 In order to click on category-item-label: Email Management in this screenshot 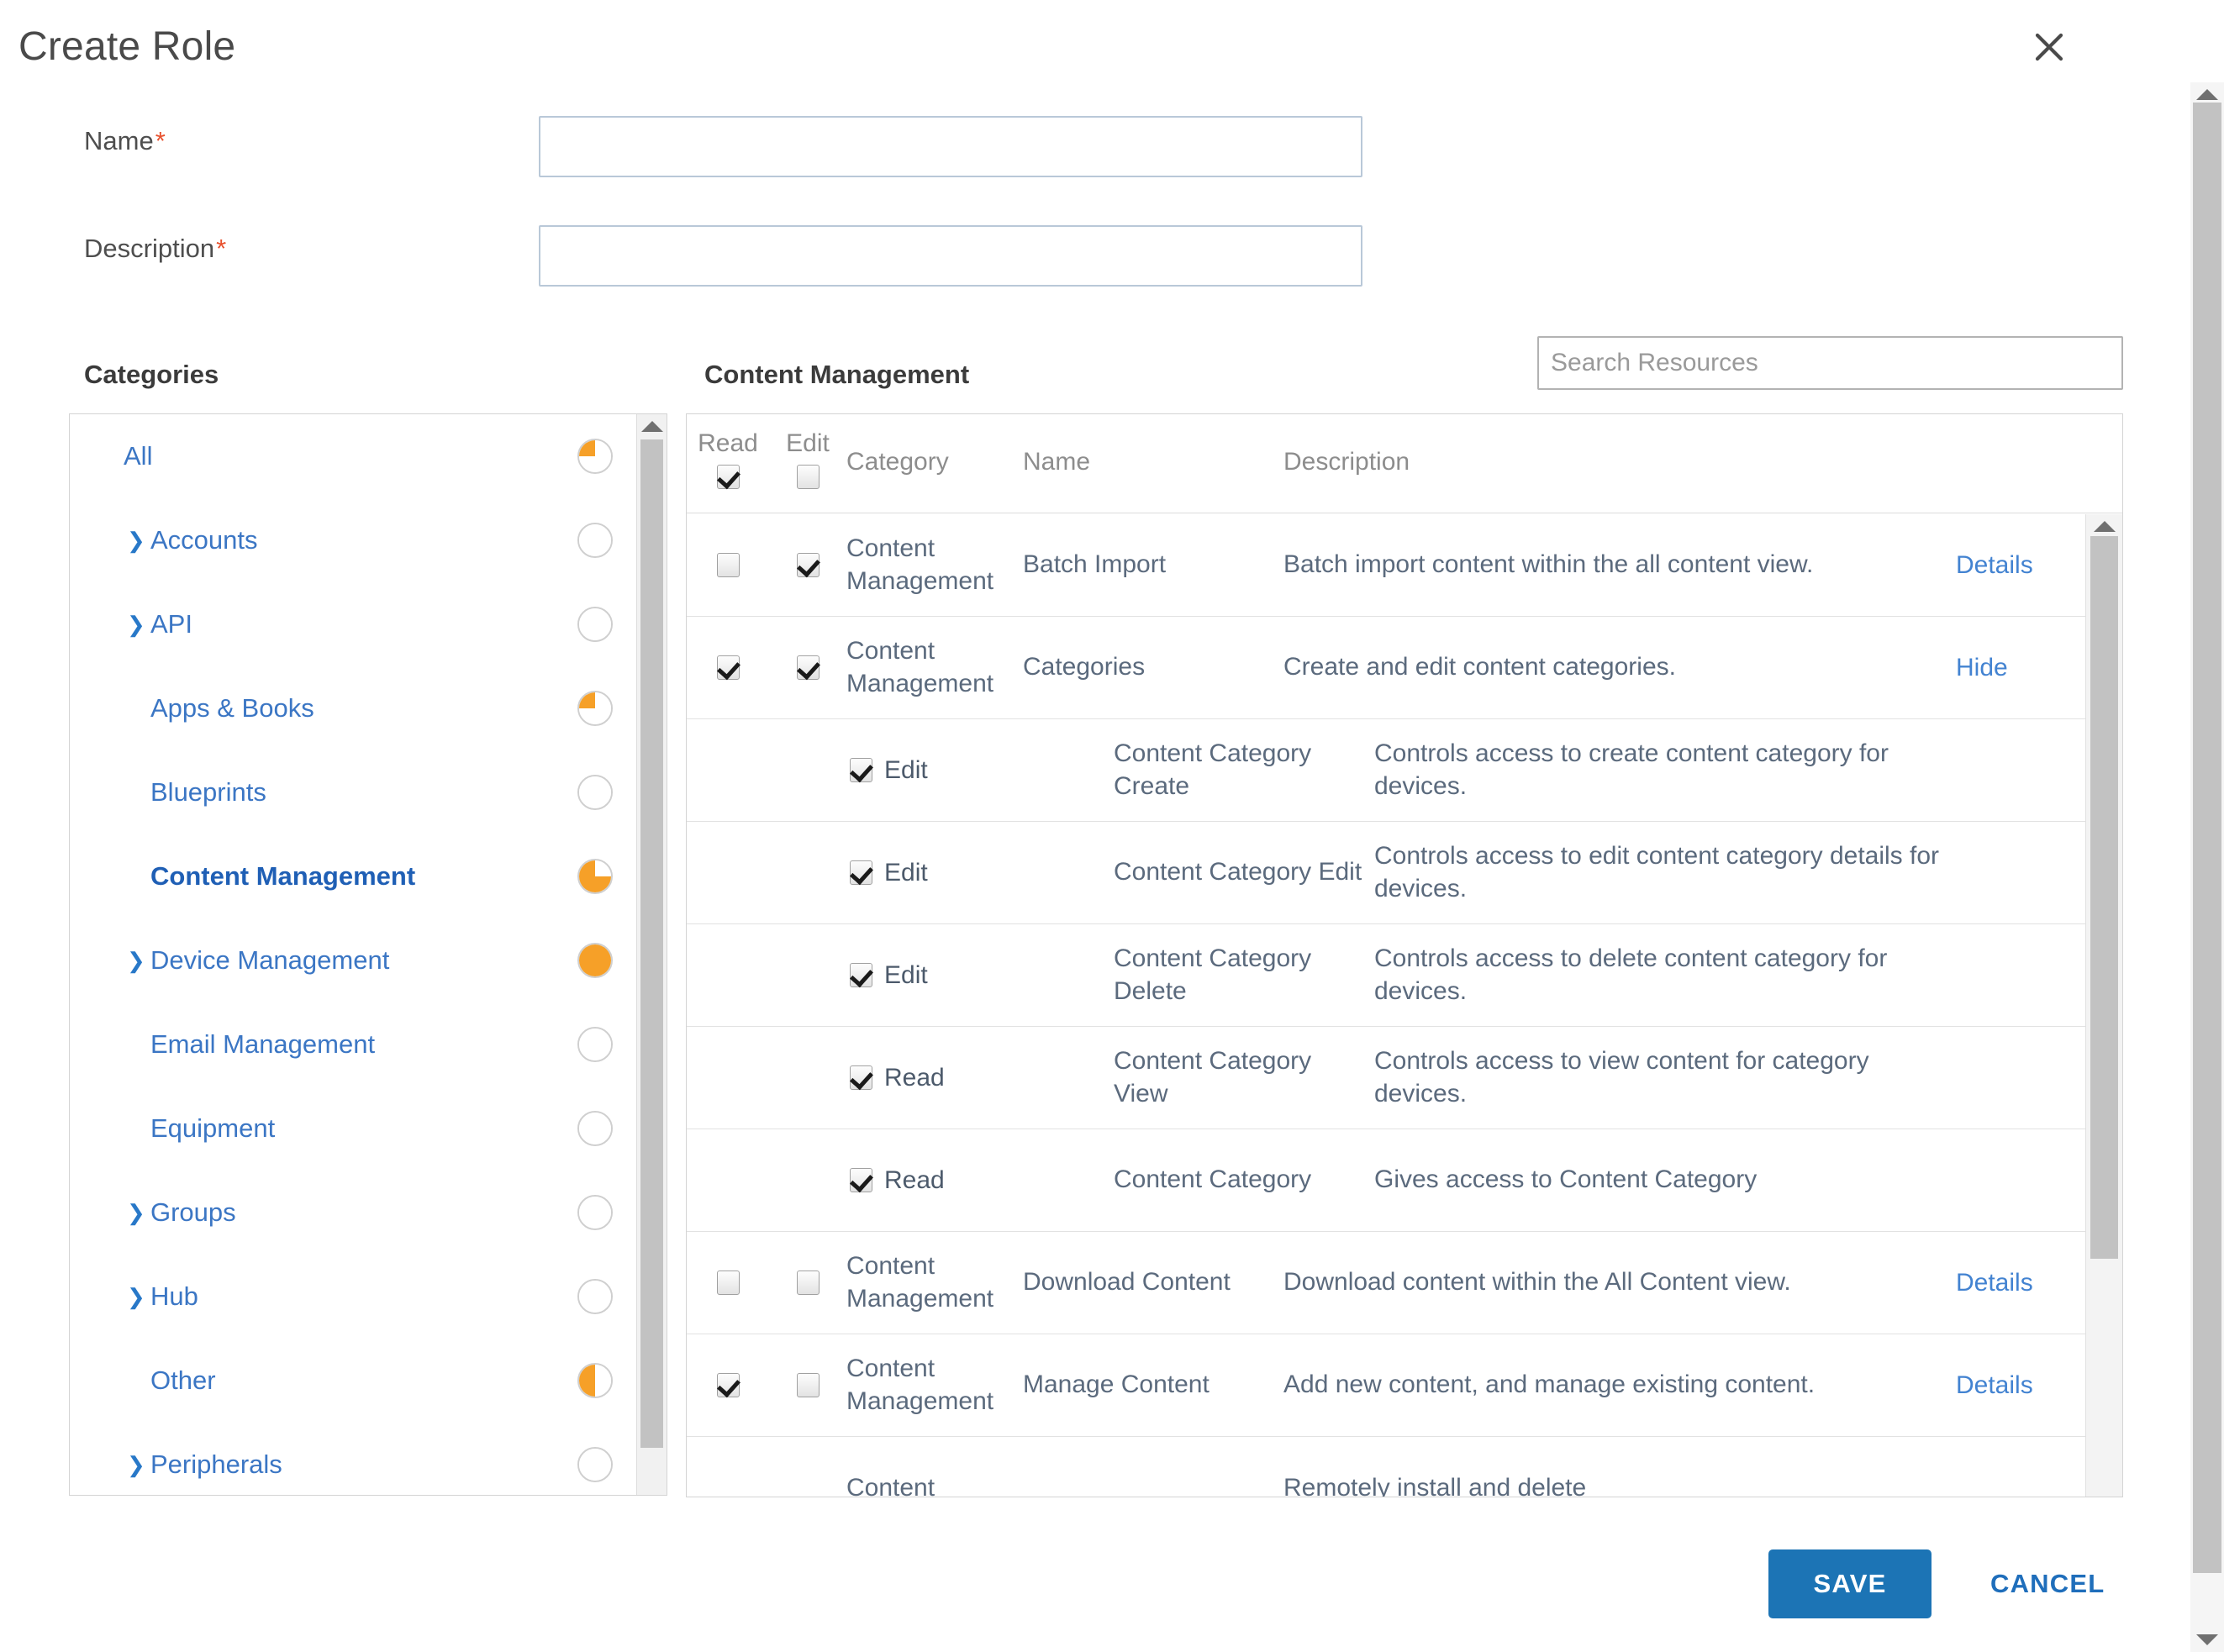, I will do `click(263, 1044)`.